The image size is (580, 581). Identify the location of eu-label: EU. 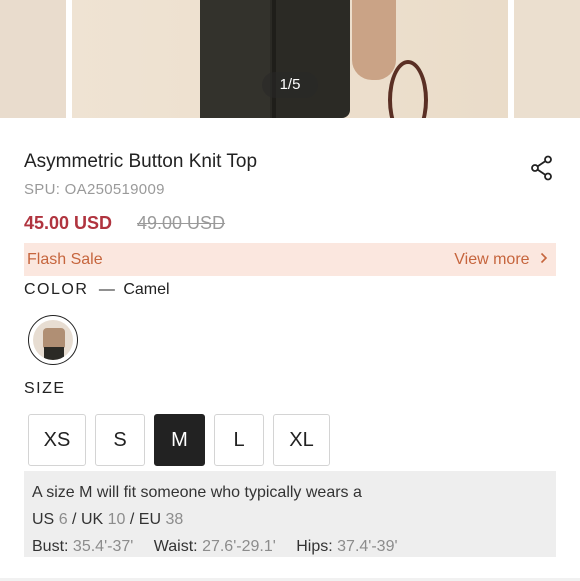
(150, 519).